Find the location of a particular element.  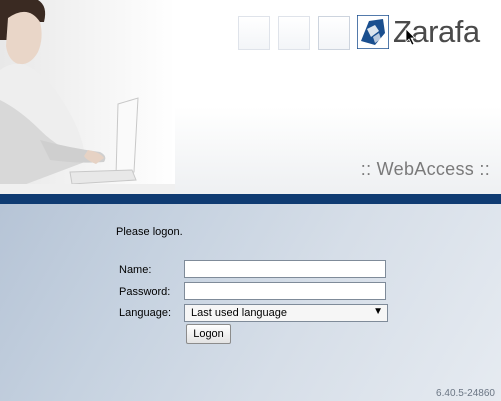

language-select: Last used language ▼ is located at coordinates (286, 313).